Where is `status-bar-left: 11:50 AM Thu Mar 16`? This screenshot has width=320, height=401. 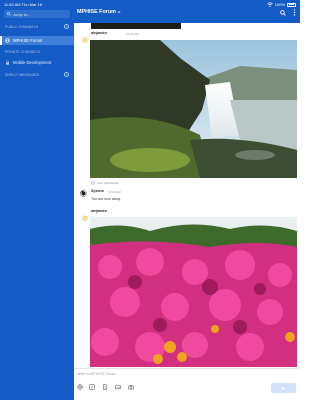 status-bar-left: 11:50 AM Thu Mar 16 is located at coordinates (23, 4).